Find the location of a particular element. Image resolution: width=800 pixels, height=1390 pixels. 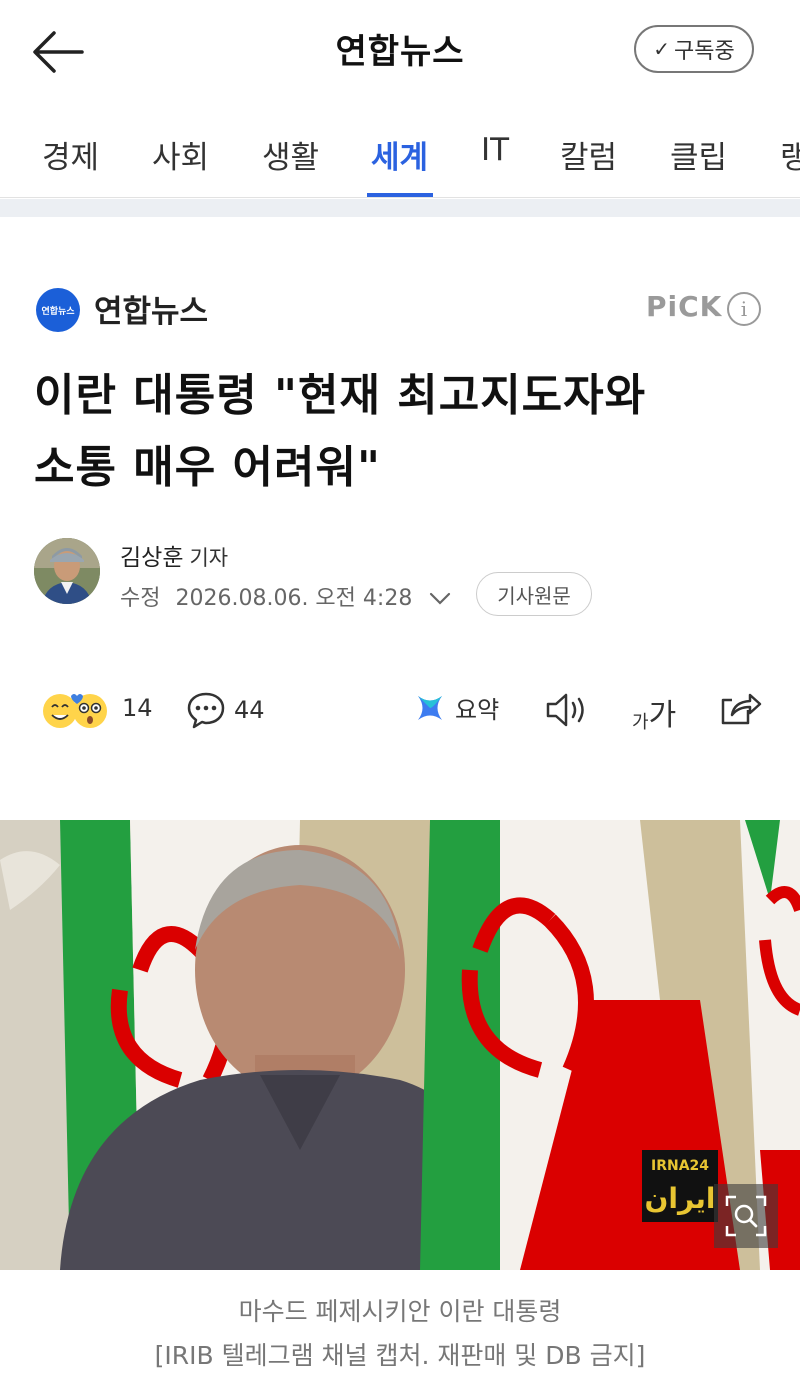

article-meta: 수정 2026.08.06. 오전 4:28 is located at coordinates (285, 596).